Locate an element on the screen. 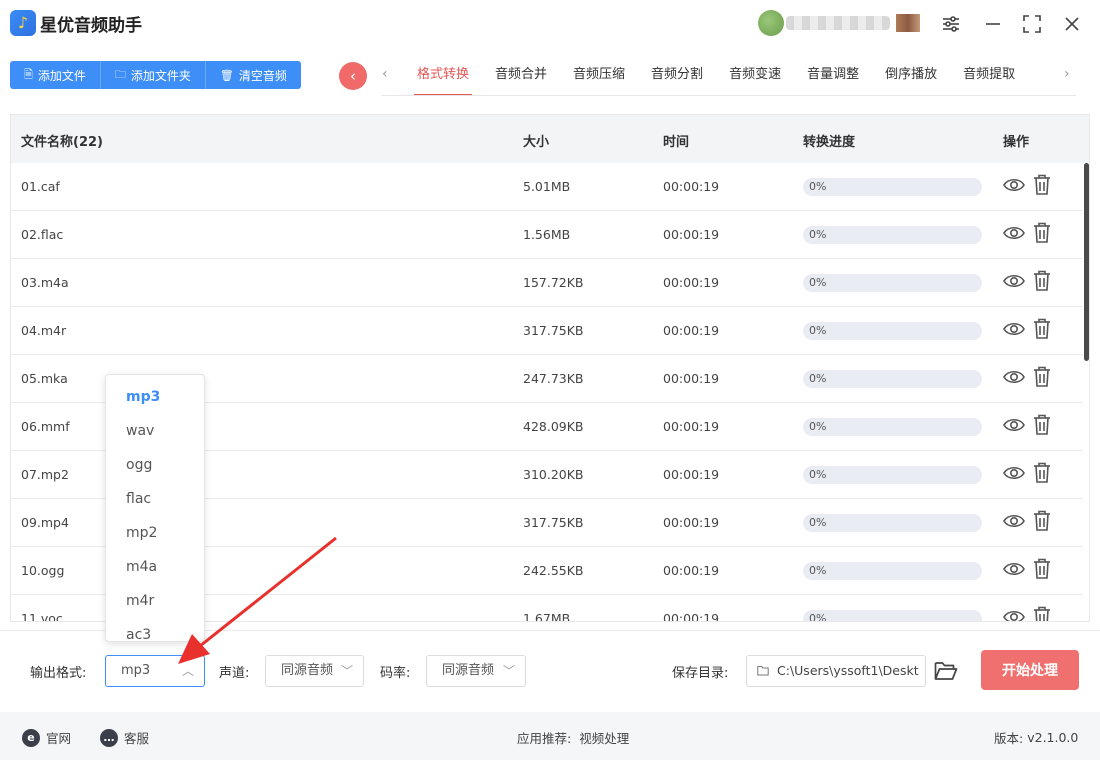 This screenshot has height=760, width=1100. chevron-up-icon: ︿ is located at coordinates (187, 671).